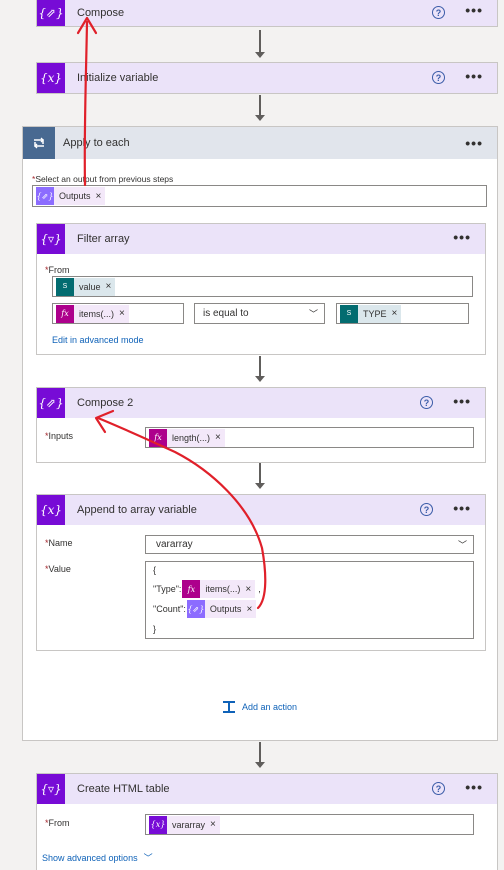 This screenshot has width=504, height=870. I want to click on inputs-label-text: Inputs, so click(61, 436).